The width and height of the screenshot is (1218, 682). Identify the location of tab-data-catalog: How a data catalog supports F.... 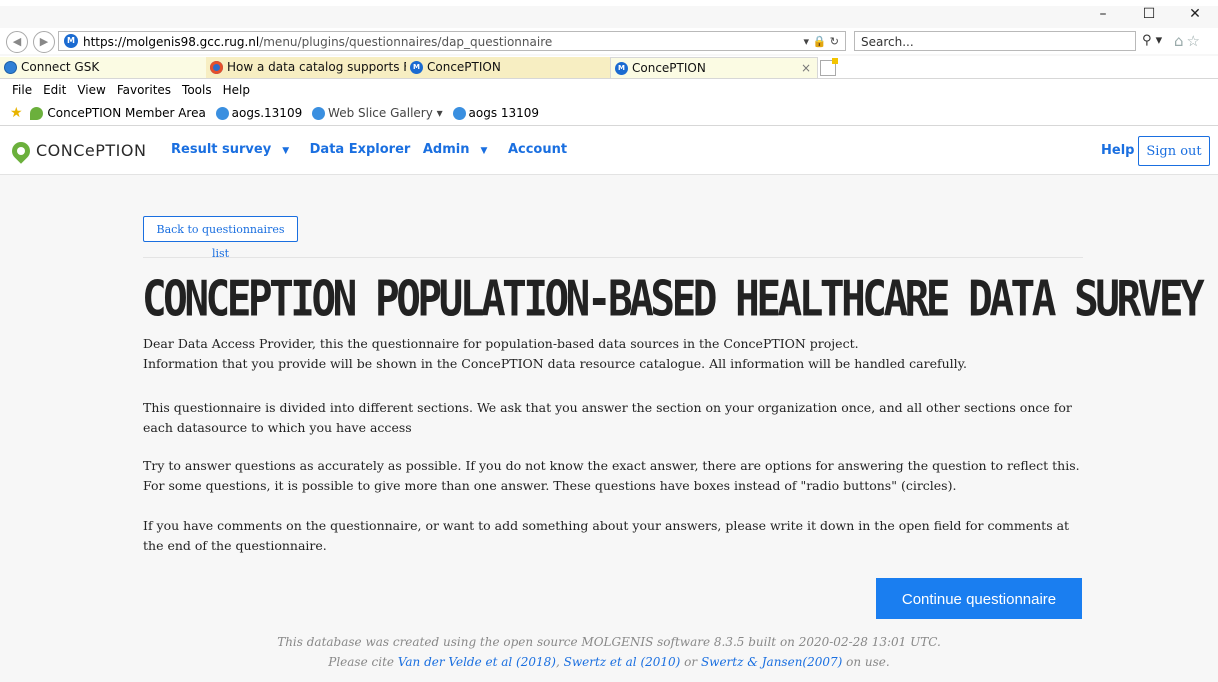
(306, 67).